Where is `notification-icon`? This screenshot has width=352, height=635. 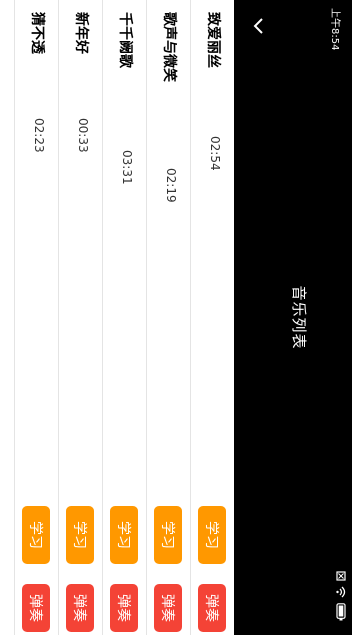 notification-icon is located at coordinates (341, 576).